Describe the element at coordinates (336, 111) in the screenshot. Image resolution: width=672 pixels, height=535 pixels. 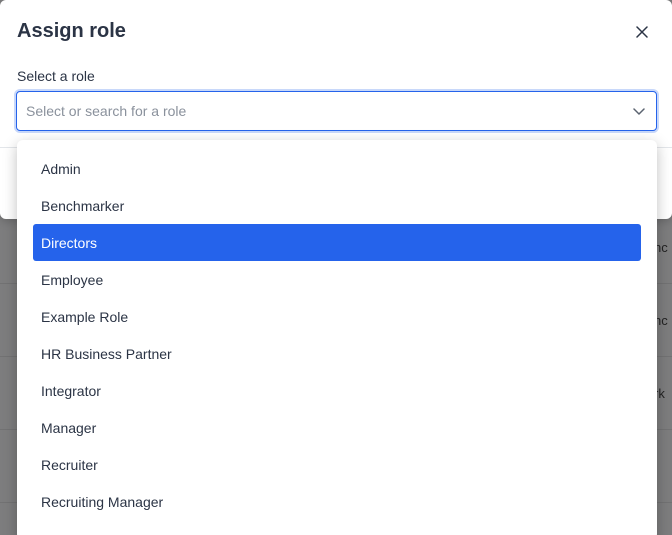
I see `role-select-input: Select or search for a role` at that location.